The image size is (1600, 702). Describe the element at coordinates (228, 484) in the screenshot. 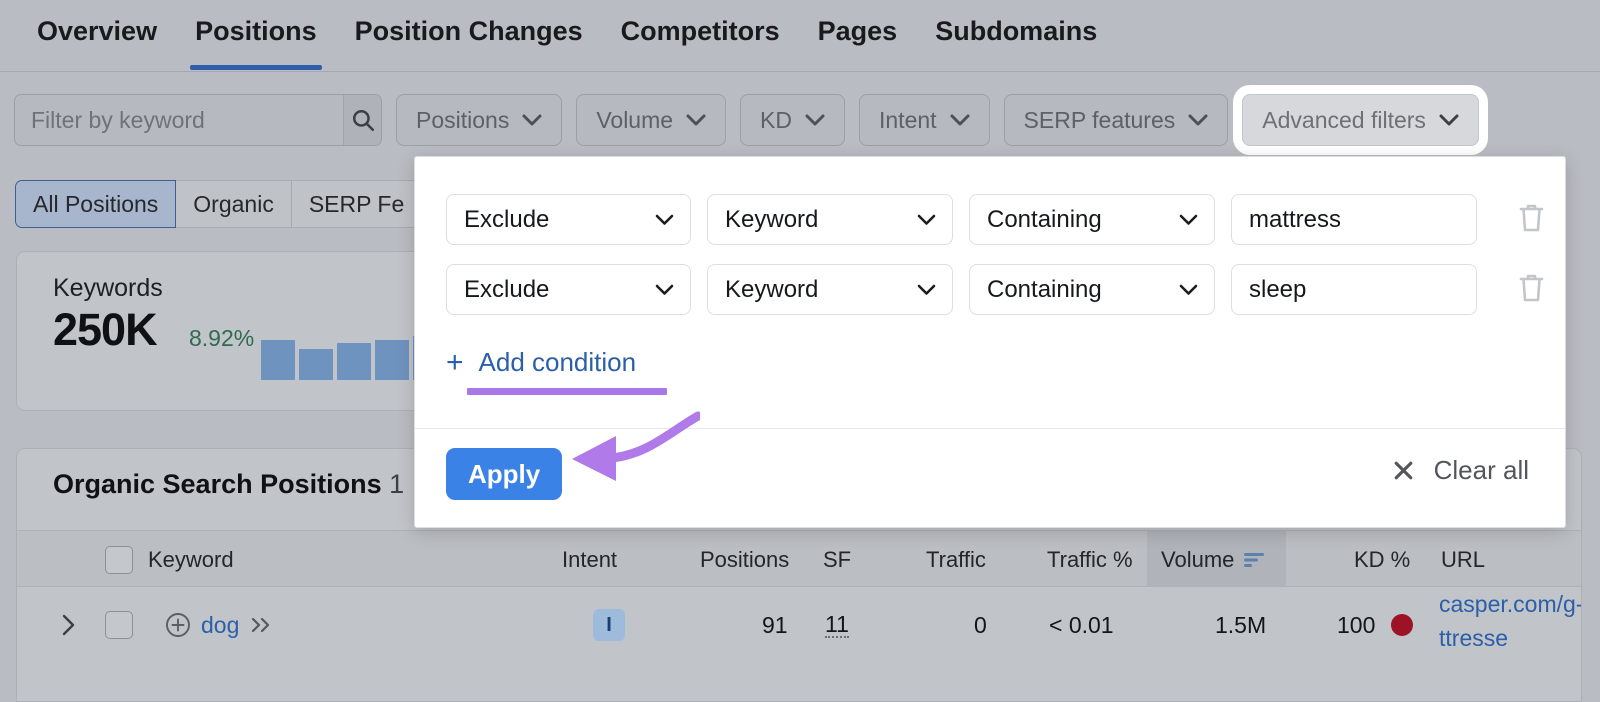

I see `page-title: Organic Search Positions 1` at that location.